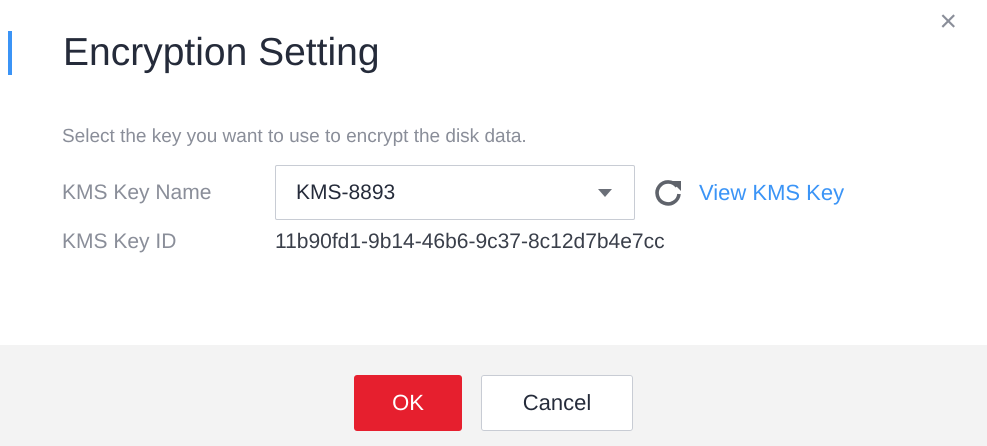 The height and width of the screenshot is (446, 987). I want to click on description-text: Select the key you want to use to encrypt the disk data., so click(295, 137).